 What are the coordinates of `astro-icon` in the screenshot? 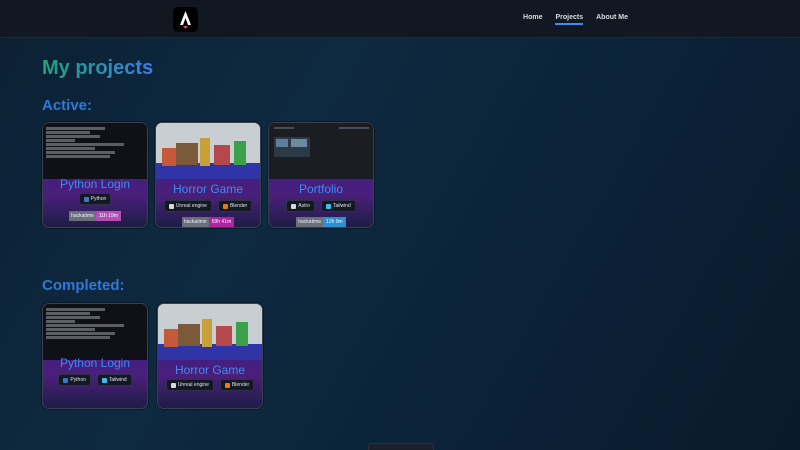 It's located at (294, 206).